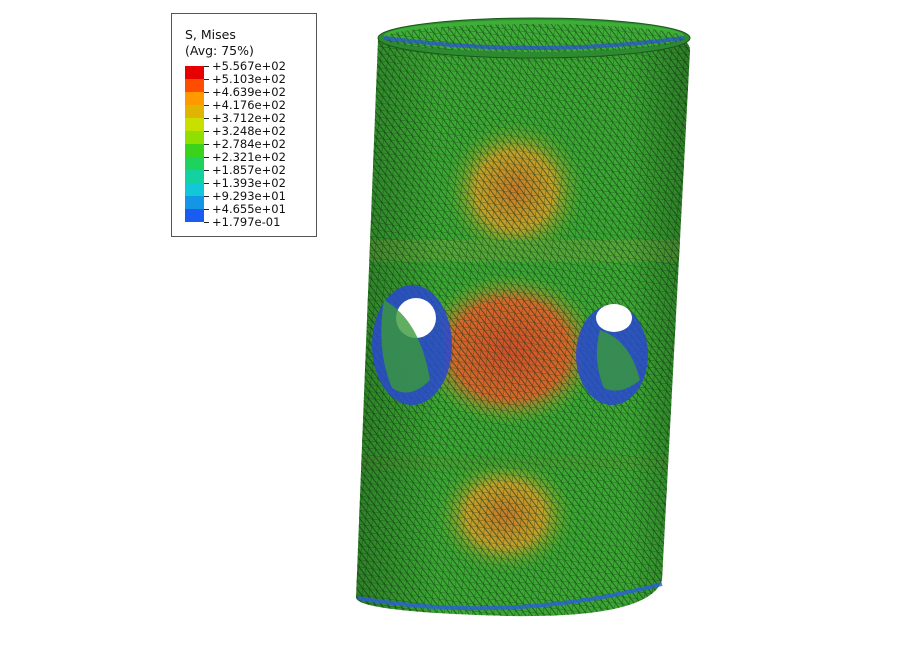  I want to click on left-hole, so click(412, 345).